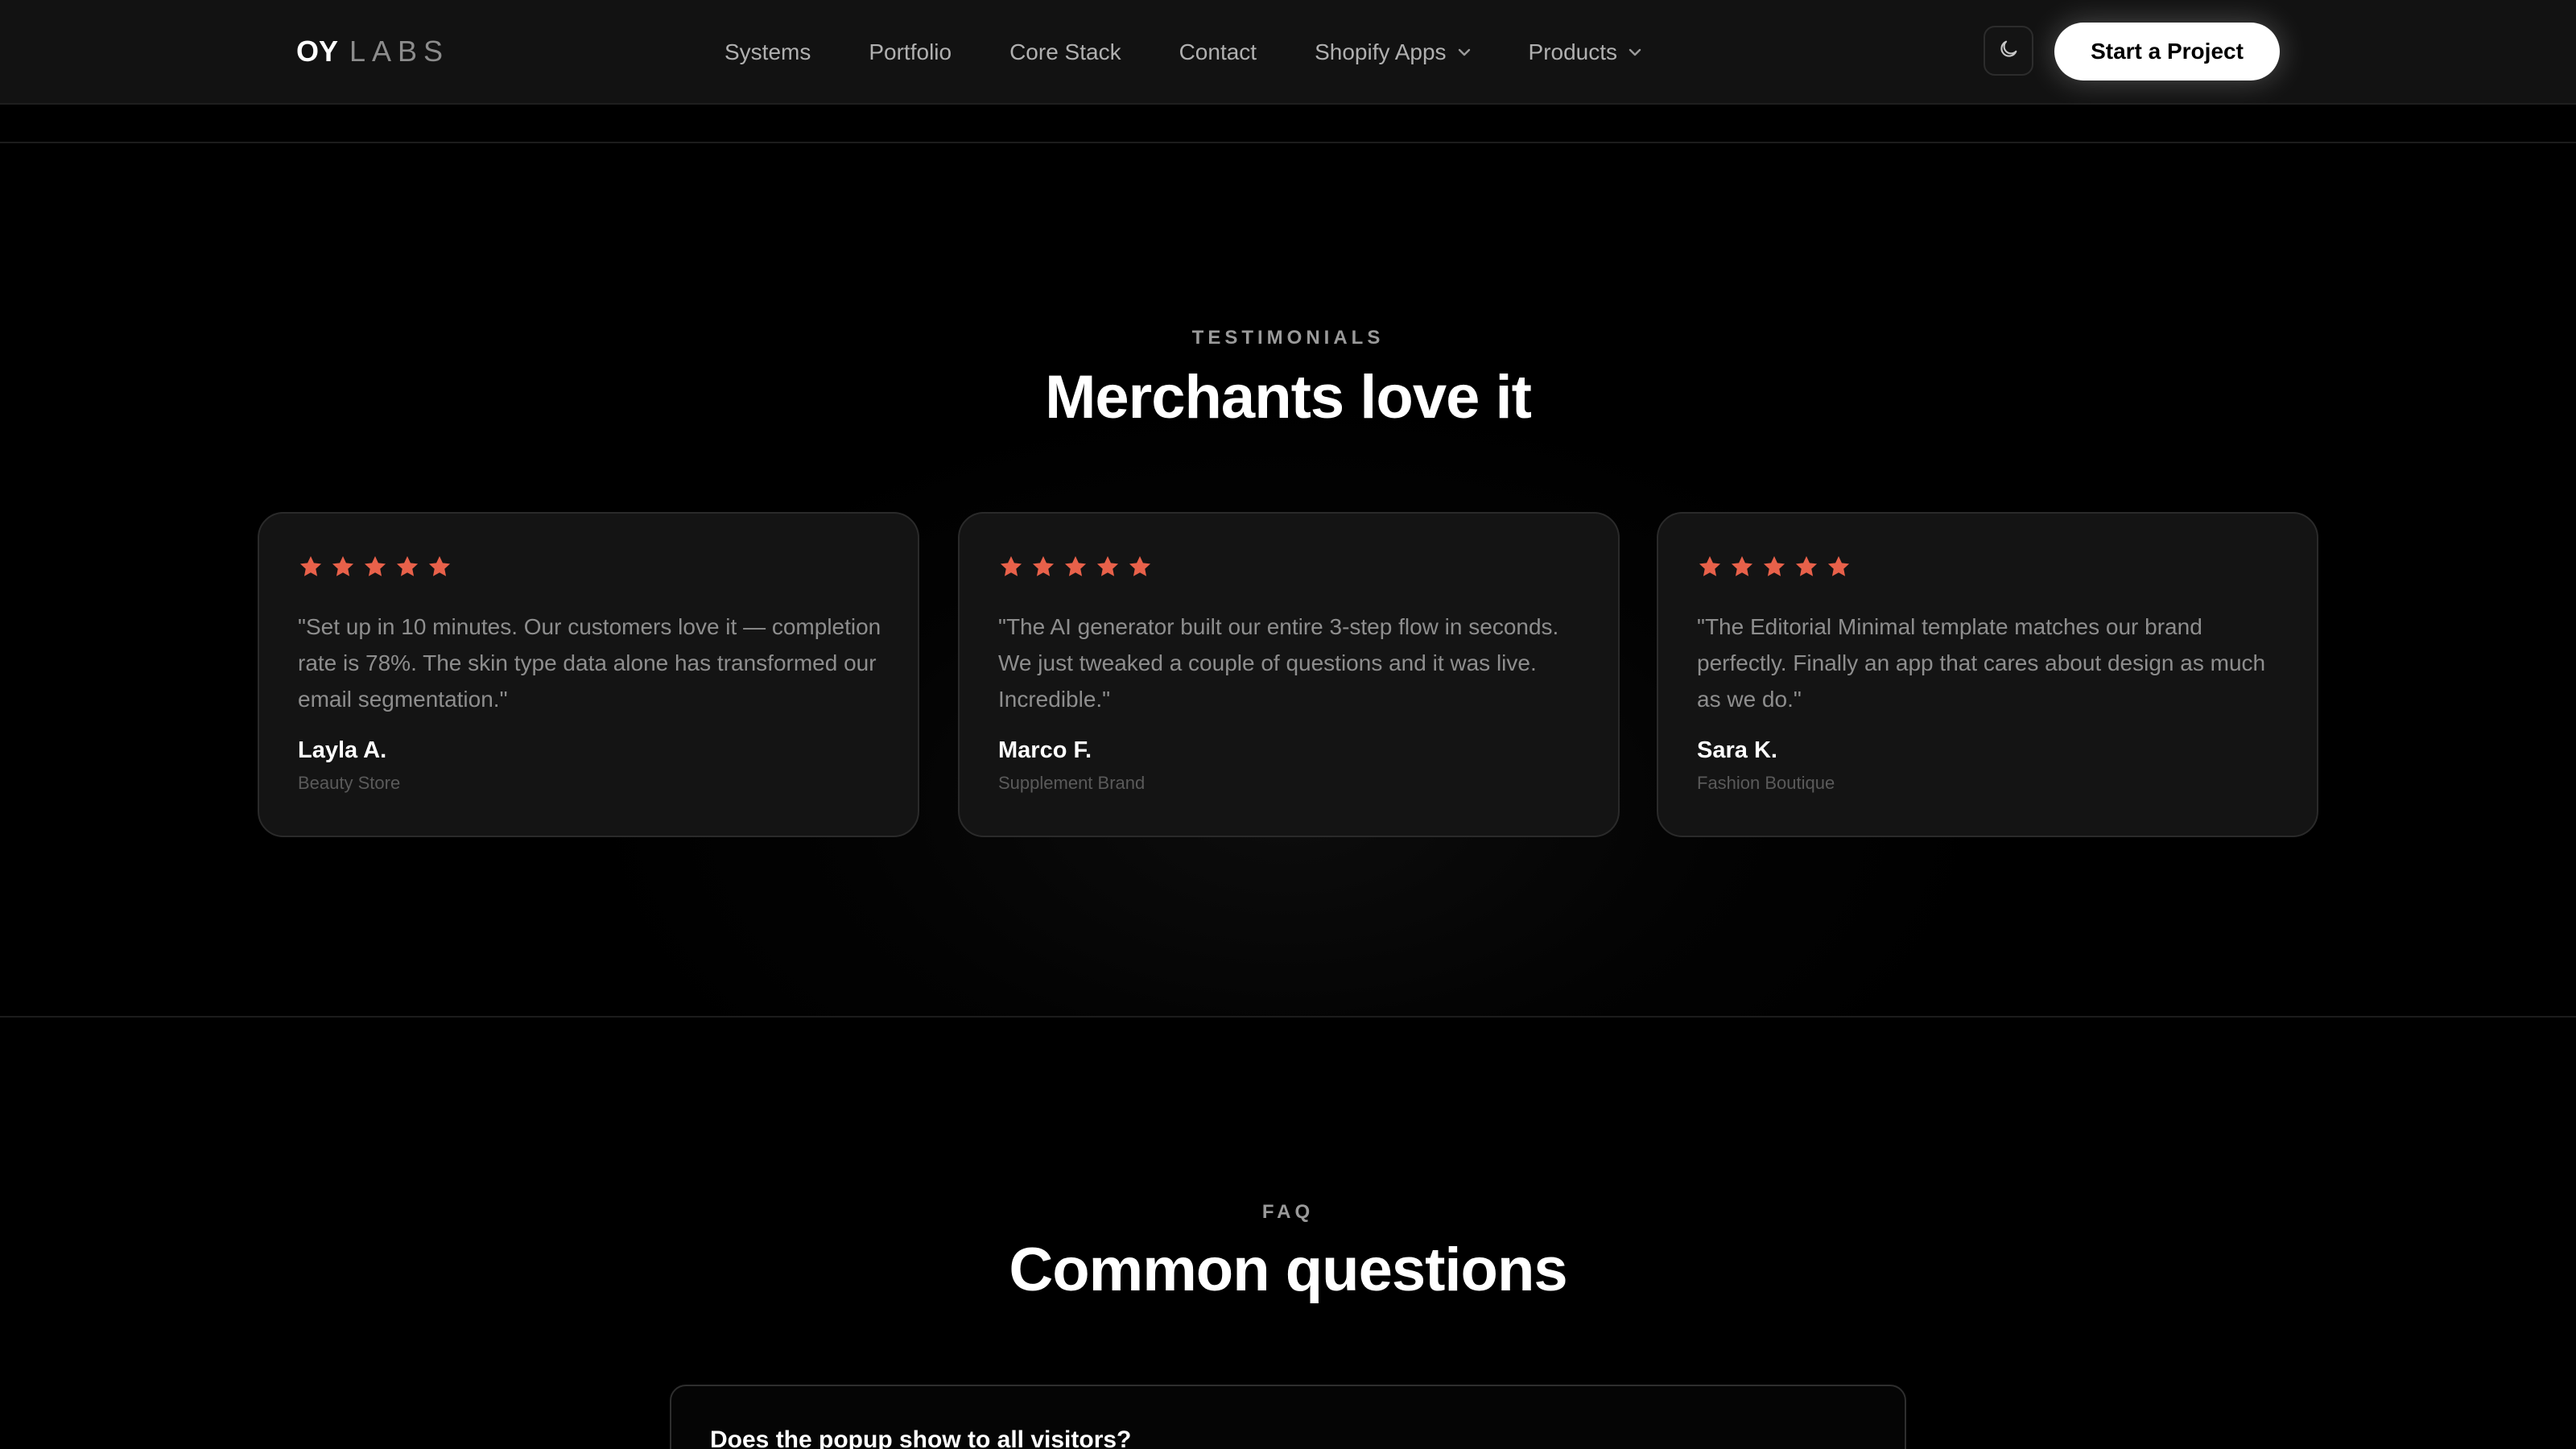 The image size is (2576, 1449). What do you see at coordinates (1573, 51) in the screenshot?
I see `nav-link-label: Products` at bounding box center [1573, 51].